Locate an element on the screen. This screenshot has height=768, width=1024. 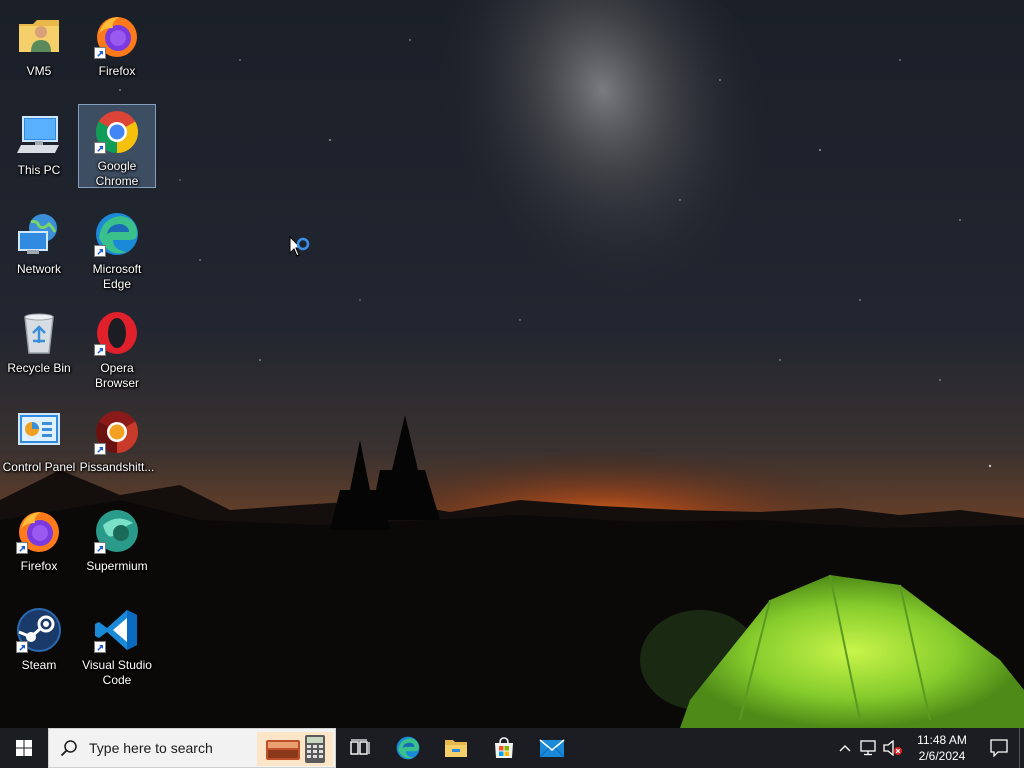
user-folder-icon is located at coordinates (39, 36).